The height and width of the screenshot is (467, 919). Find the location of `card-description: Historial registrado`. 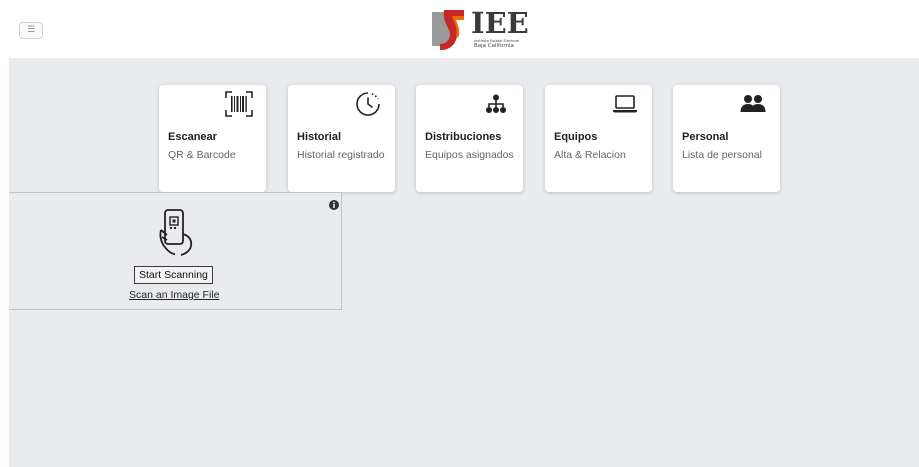

card-description: Historial registrado is located at coordinates (341, 155).